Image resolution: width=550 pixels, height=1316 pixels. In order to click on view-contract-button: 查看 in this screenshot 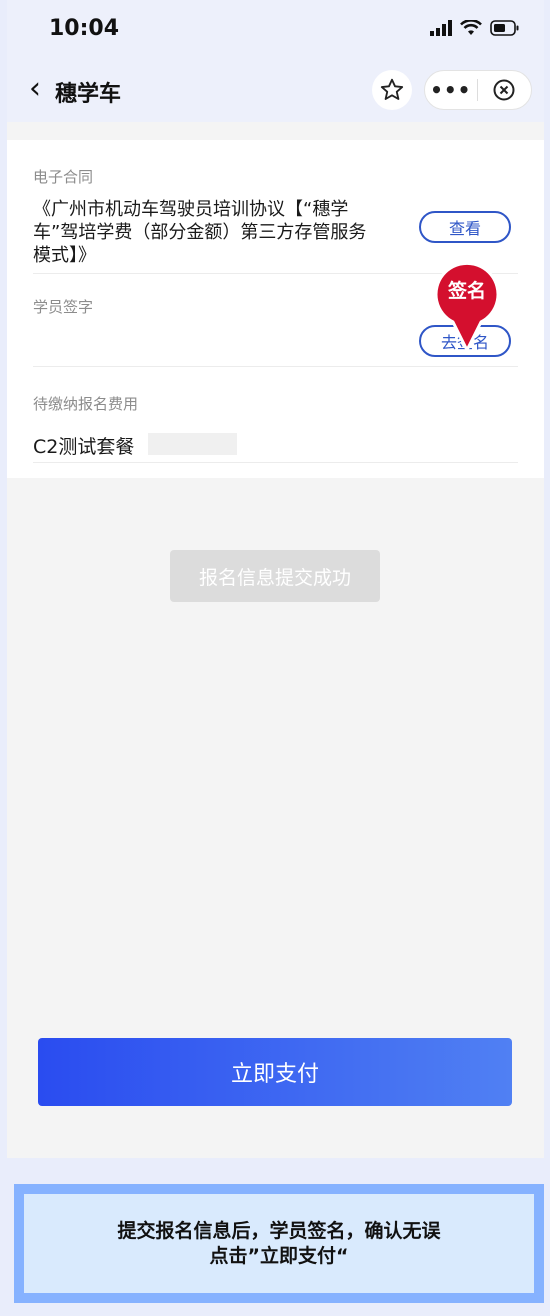, I will do `click(465, 227)`.